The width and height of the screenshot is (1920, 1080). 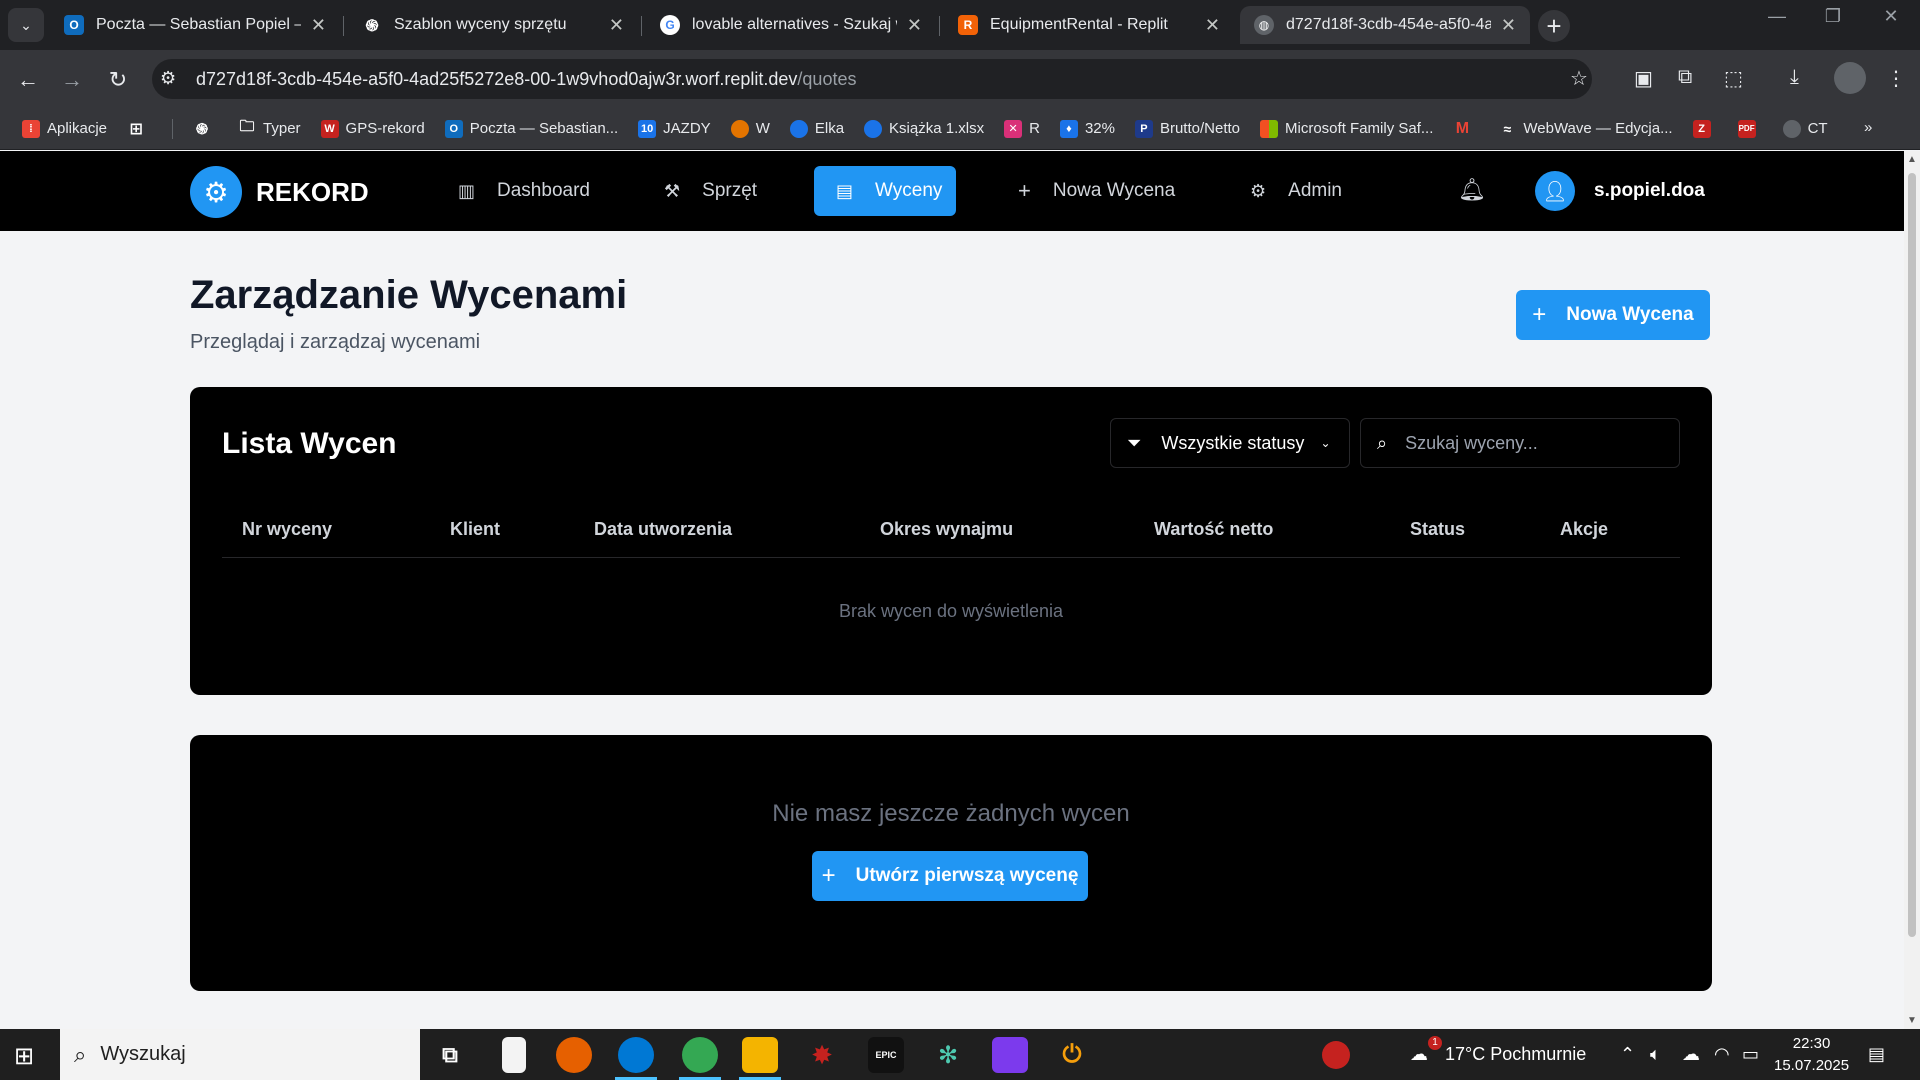 I want to click on bookmark-ksiazka: Książka 1.xlsx, so click(x=924, y=128).